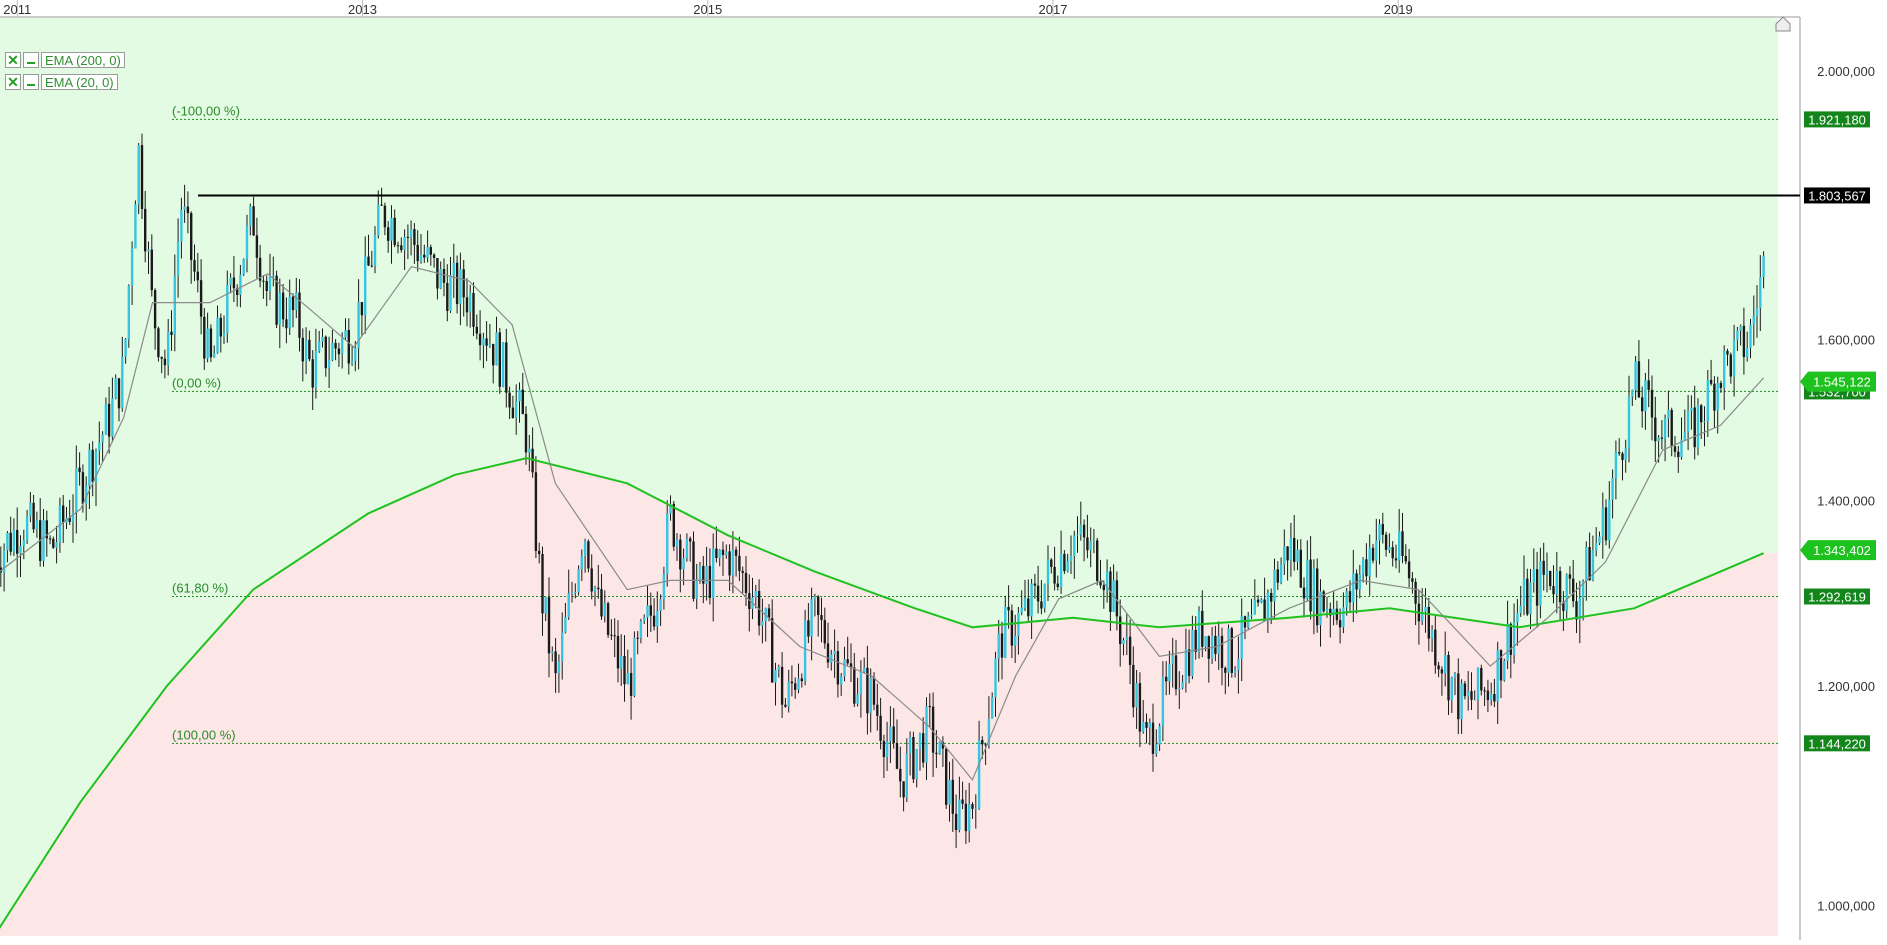  What do you see at coordinates (79, 82) in the screenshot?
I see `legend-label: EMA (20, 0)` at bounding box center [79, 82].